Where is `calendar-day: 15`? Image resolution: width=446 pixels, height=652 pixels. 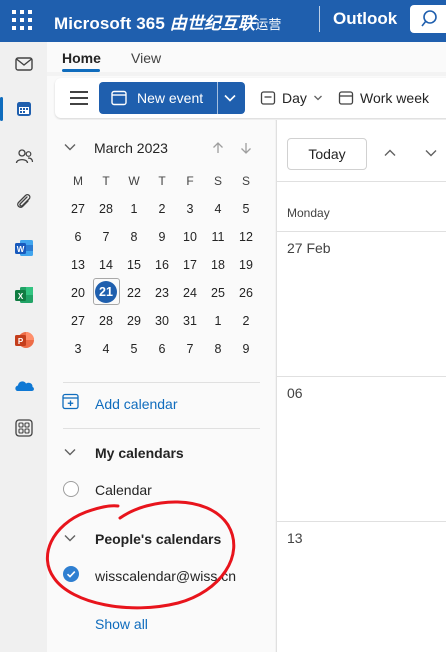 calendar-day: 15 is located at coordinates (134, 265).